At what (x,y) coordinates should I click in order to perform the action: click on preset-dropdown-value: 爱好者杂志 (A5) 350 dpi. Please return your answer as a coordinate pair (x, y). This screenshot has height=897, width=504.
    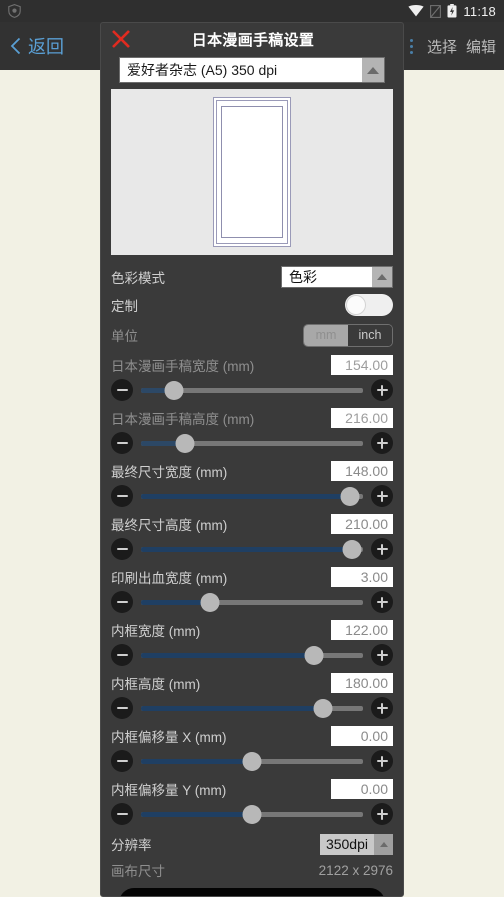
    Looking at the image, I should click on (202, 70).